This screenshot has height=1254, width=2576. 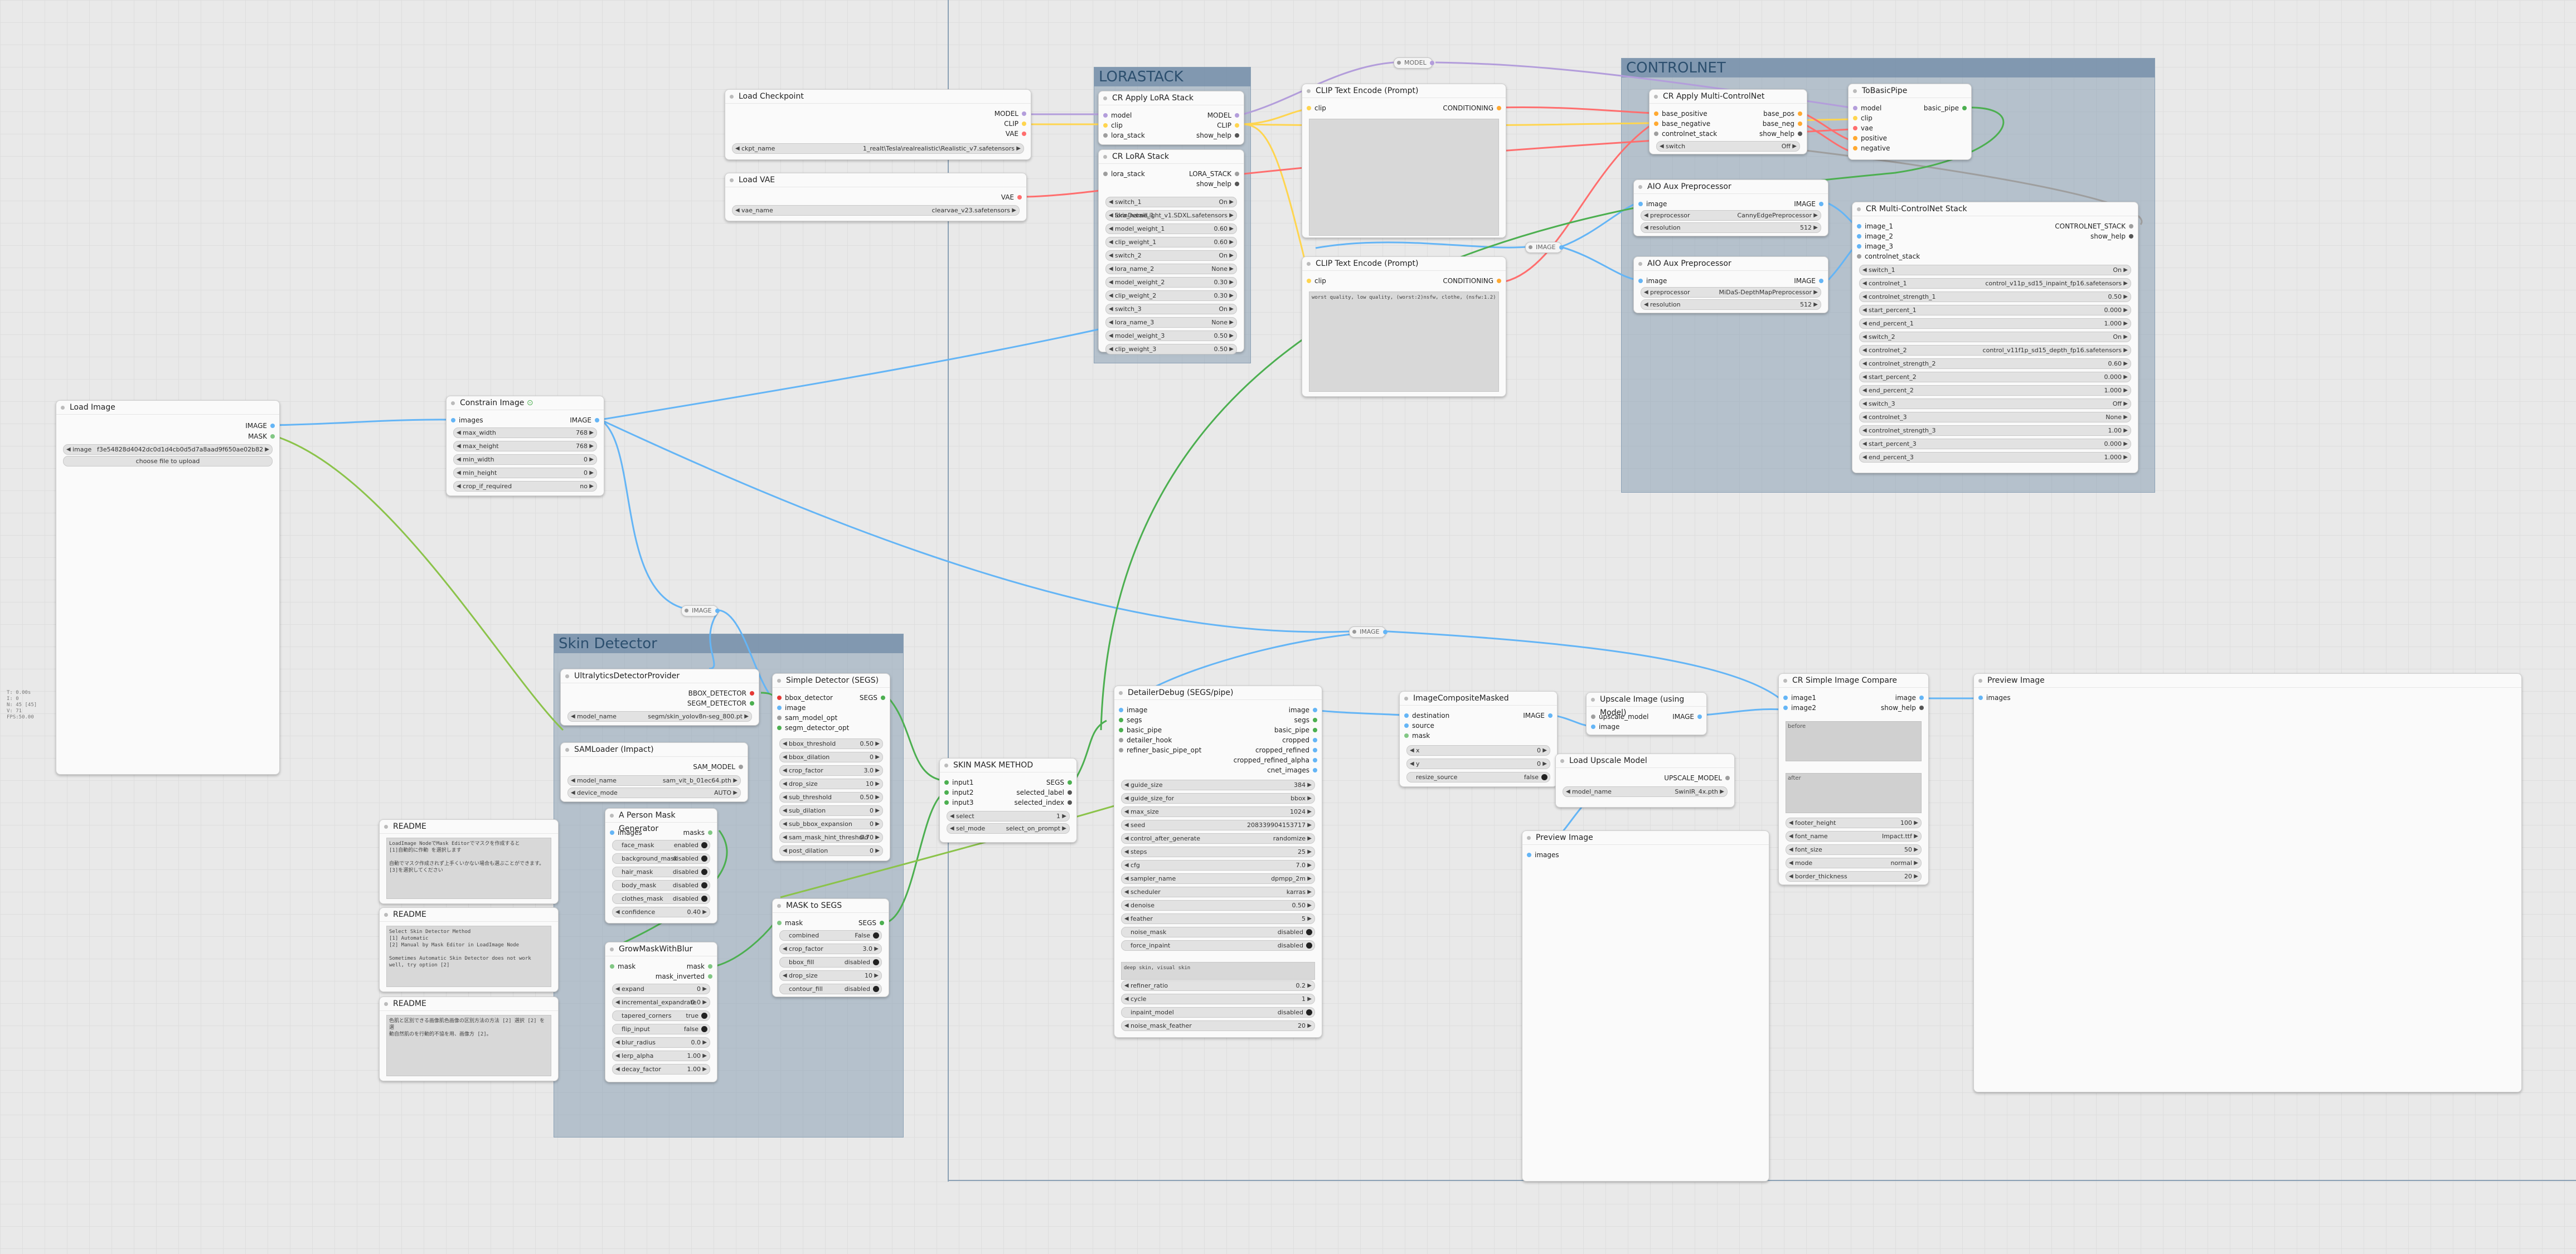 What do you see at coordinates (1427, 716) in the screenshot?
I see `input-destination: destination` at bounding box center [1427, 716].